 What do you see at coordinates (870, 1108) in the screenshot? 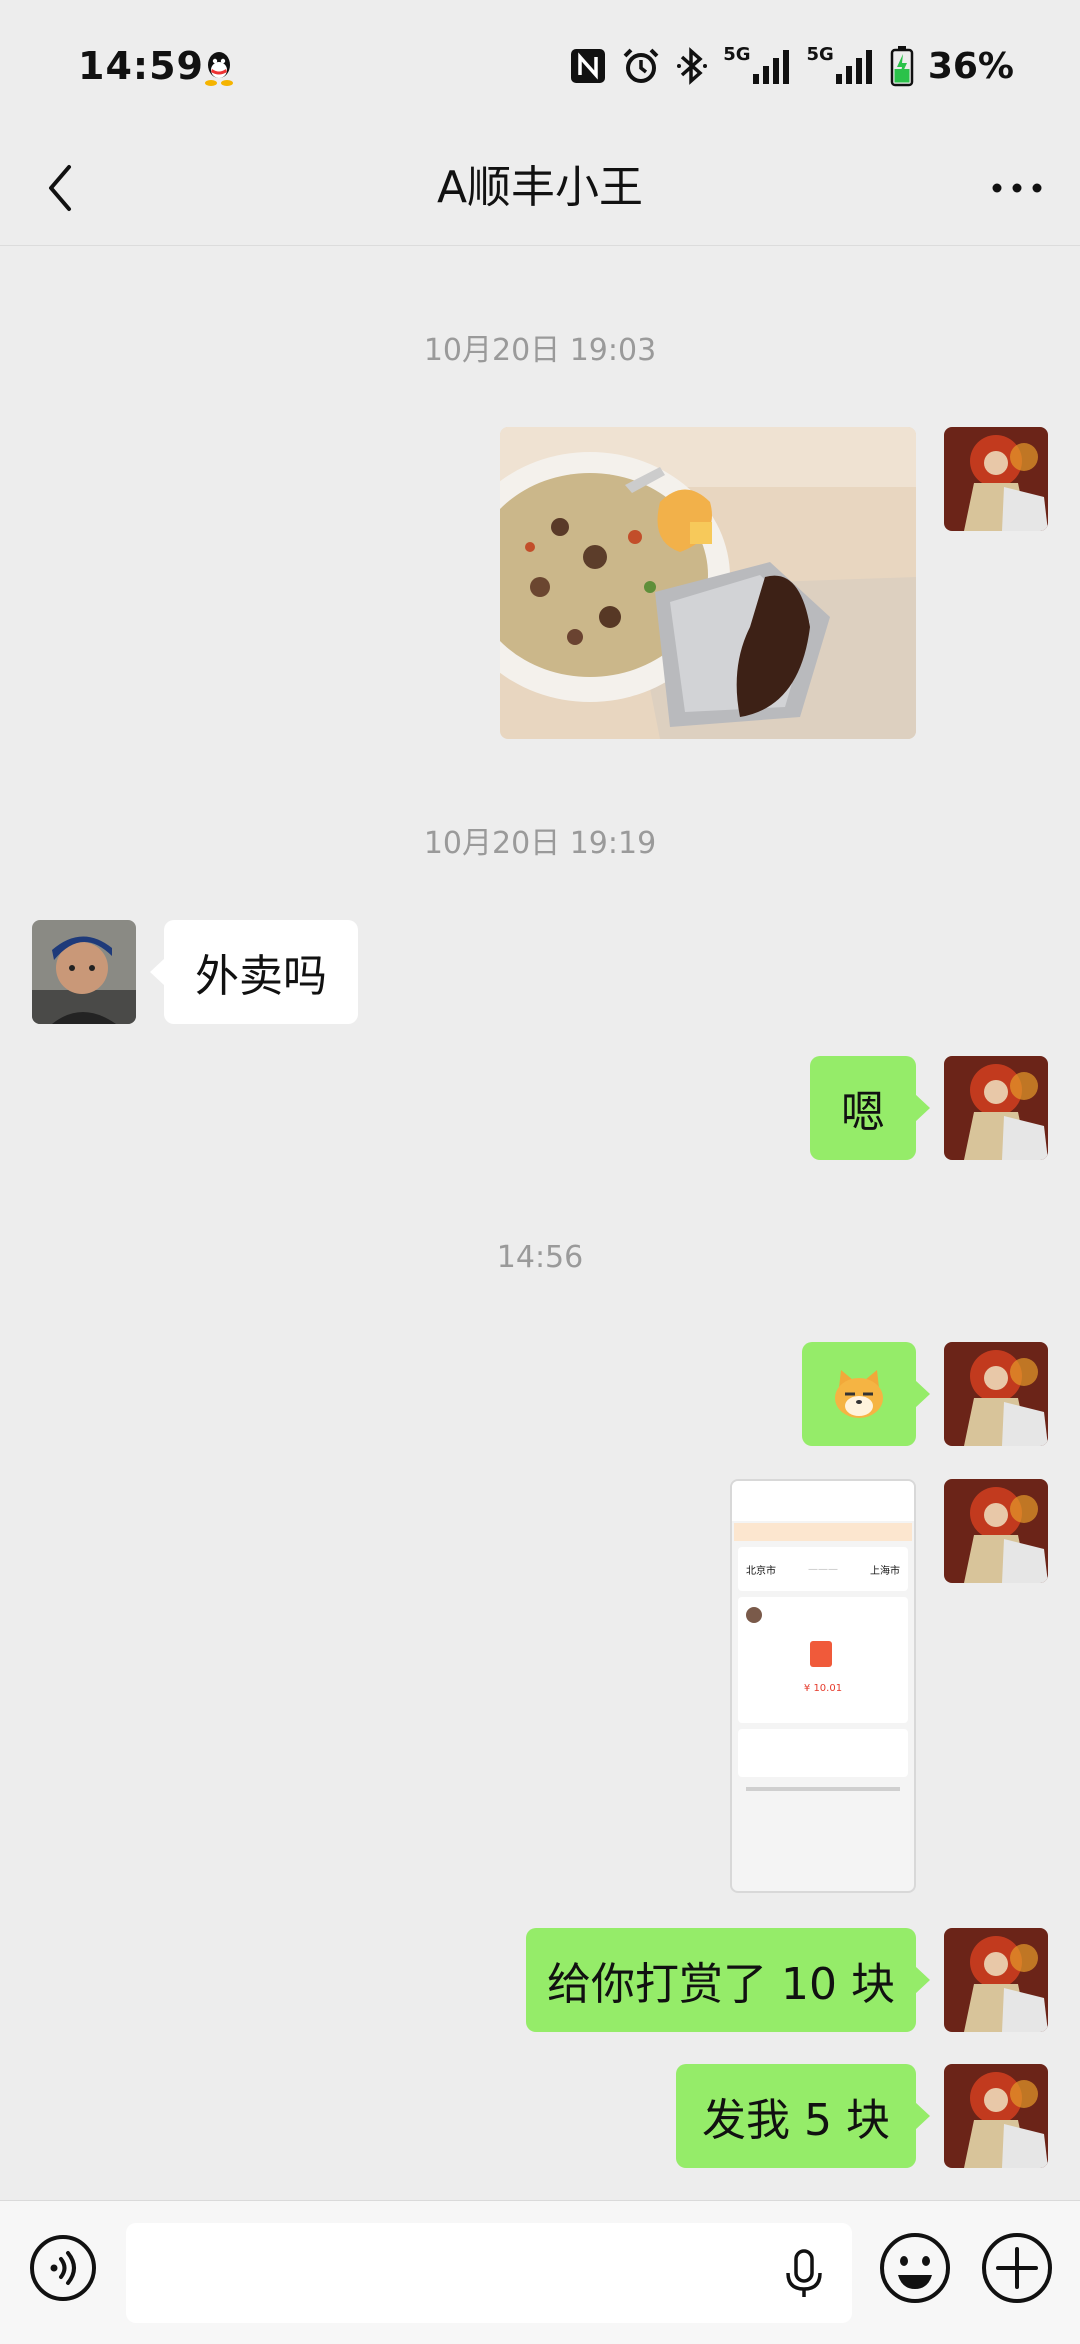
I see `message-bubble-outgoing: 嗯` at bounding box center [870, 1108].